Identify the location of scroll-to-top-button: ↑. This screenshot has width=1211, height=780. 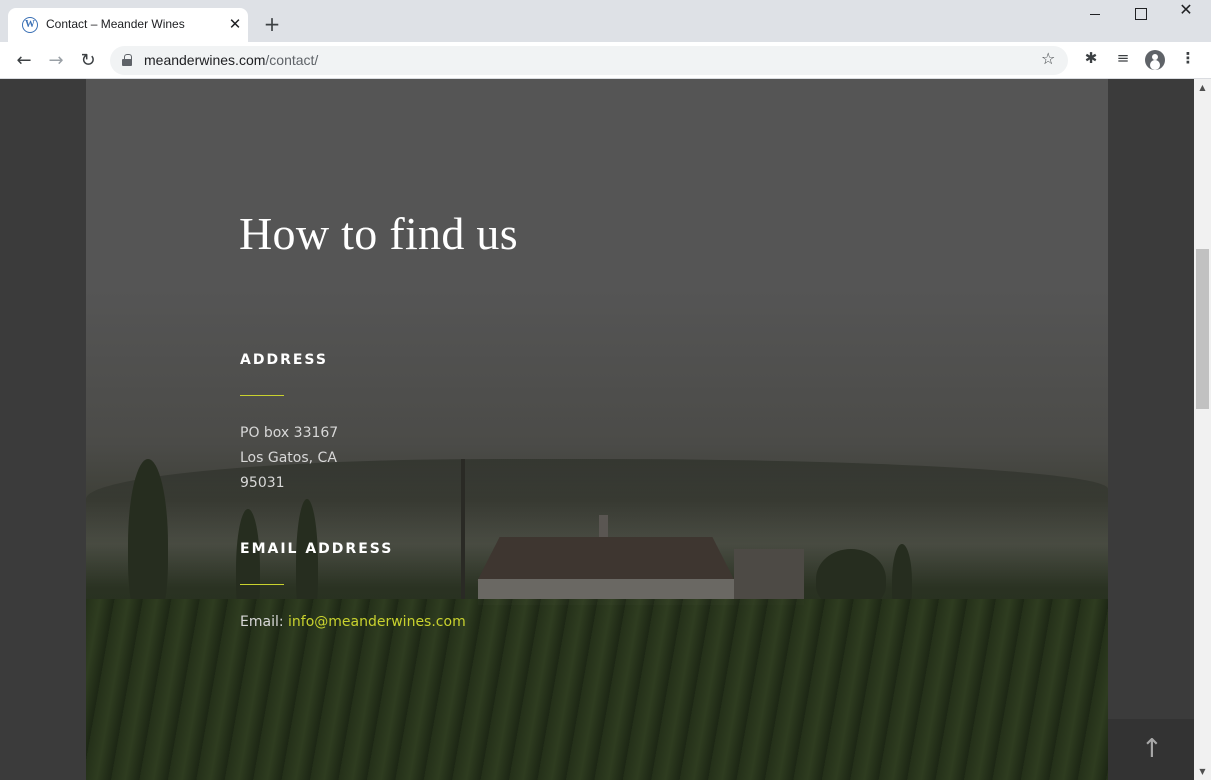
(1151, 749).